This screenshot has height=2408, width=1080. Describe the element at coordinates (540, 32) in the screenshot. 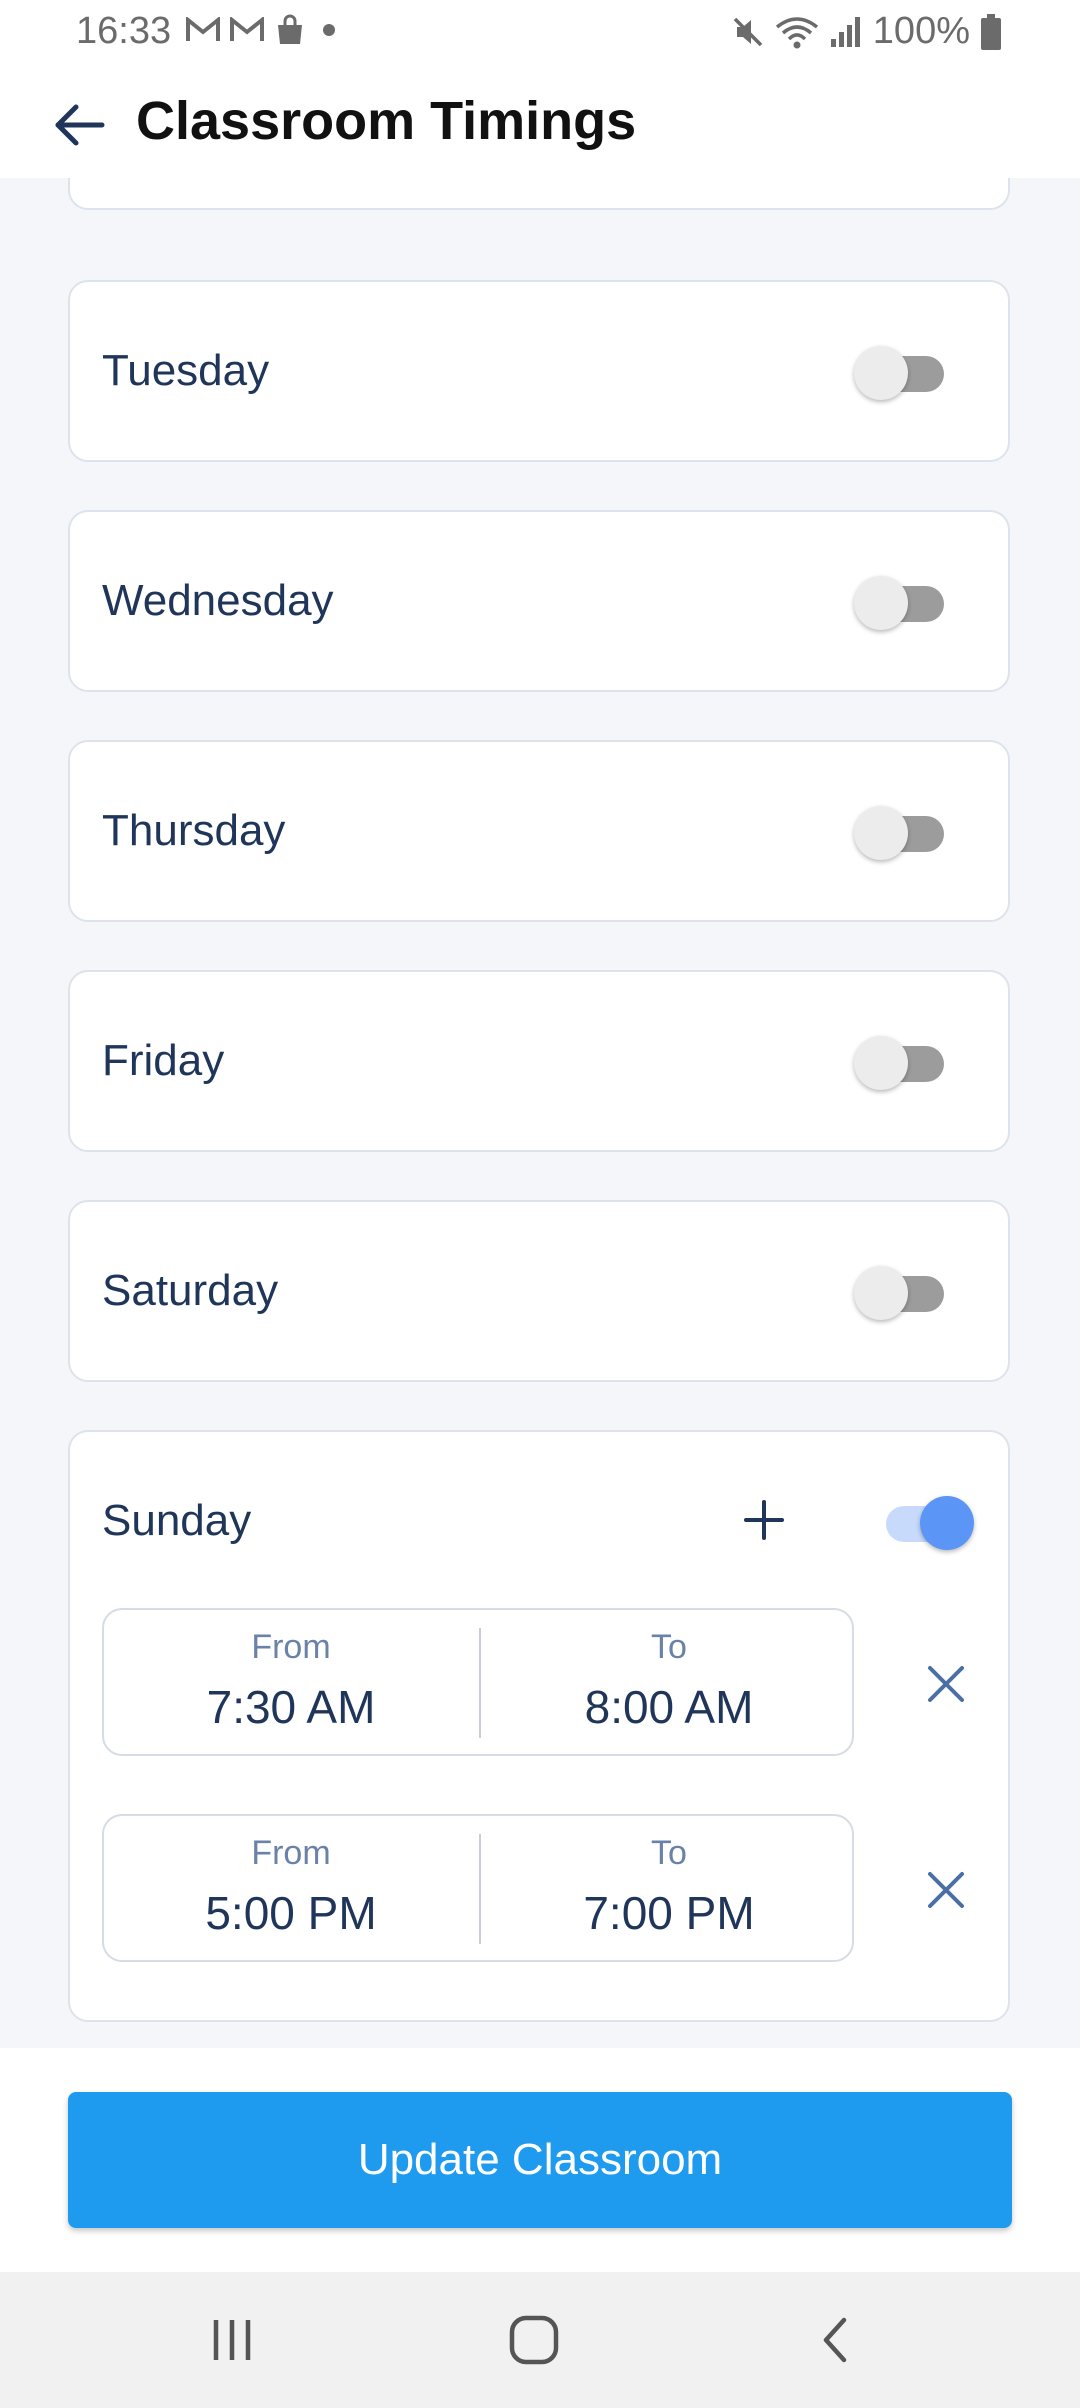

I see `status-bar: 16:33 100%` at that location.